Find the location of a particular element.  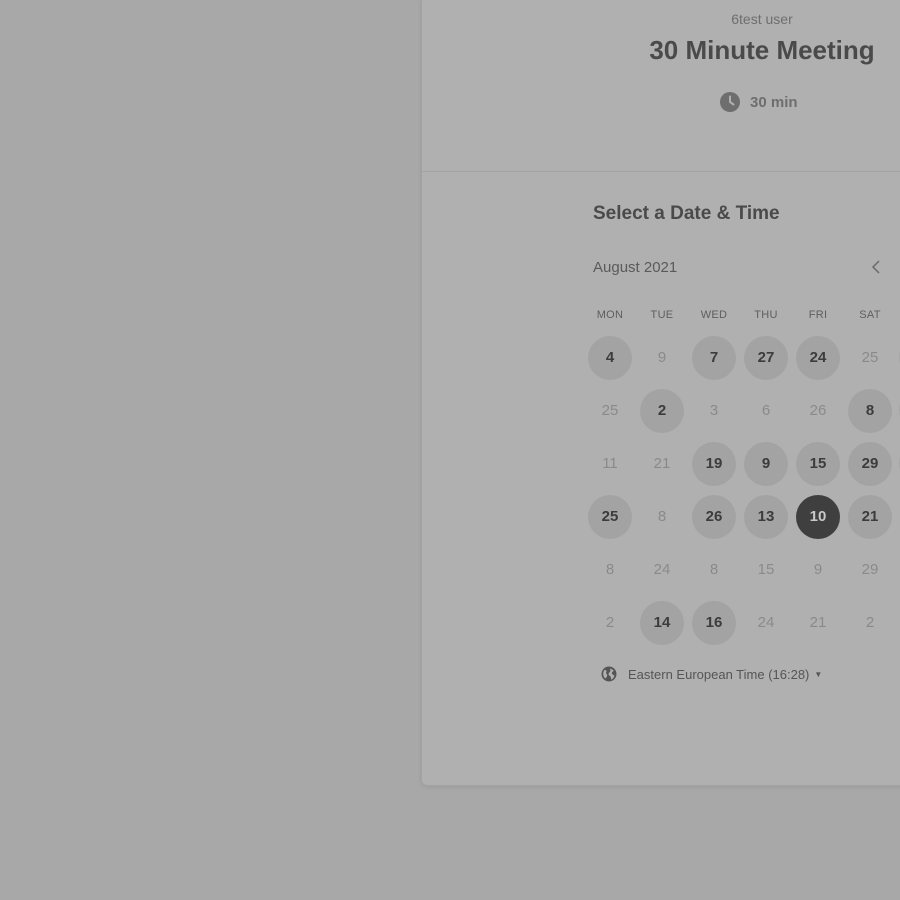

day-number: 27 is located at coordinates (766, 357).